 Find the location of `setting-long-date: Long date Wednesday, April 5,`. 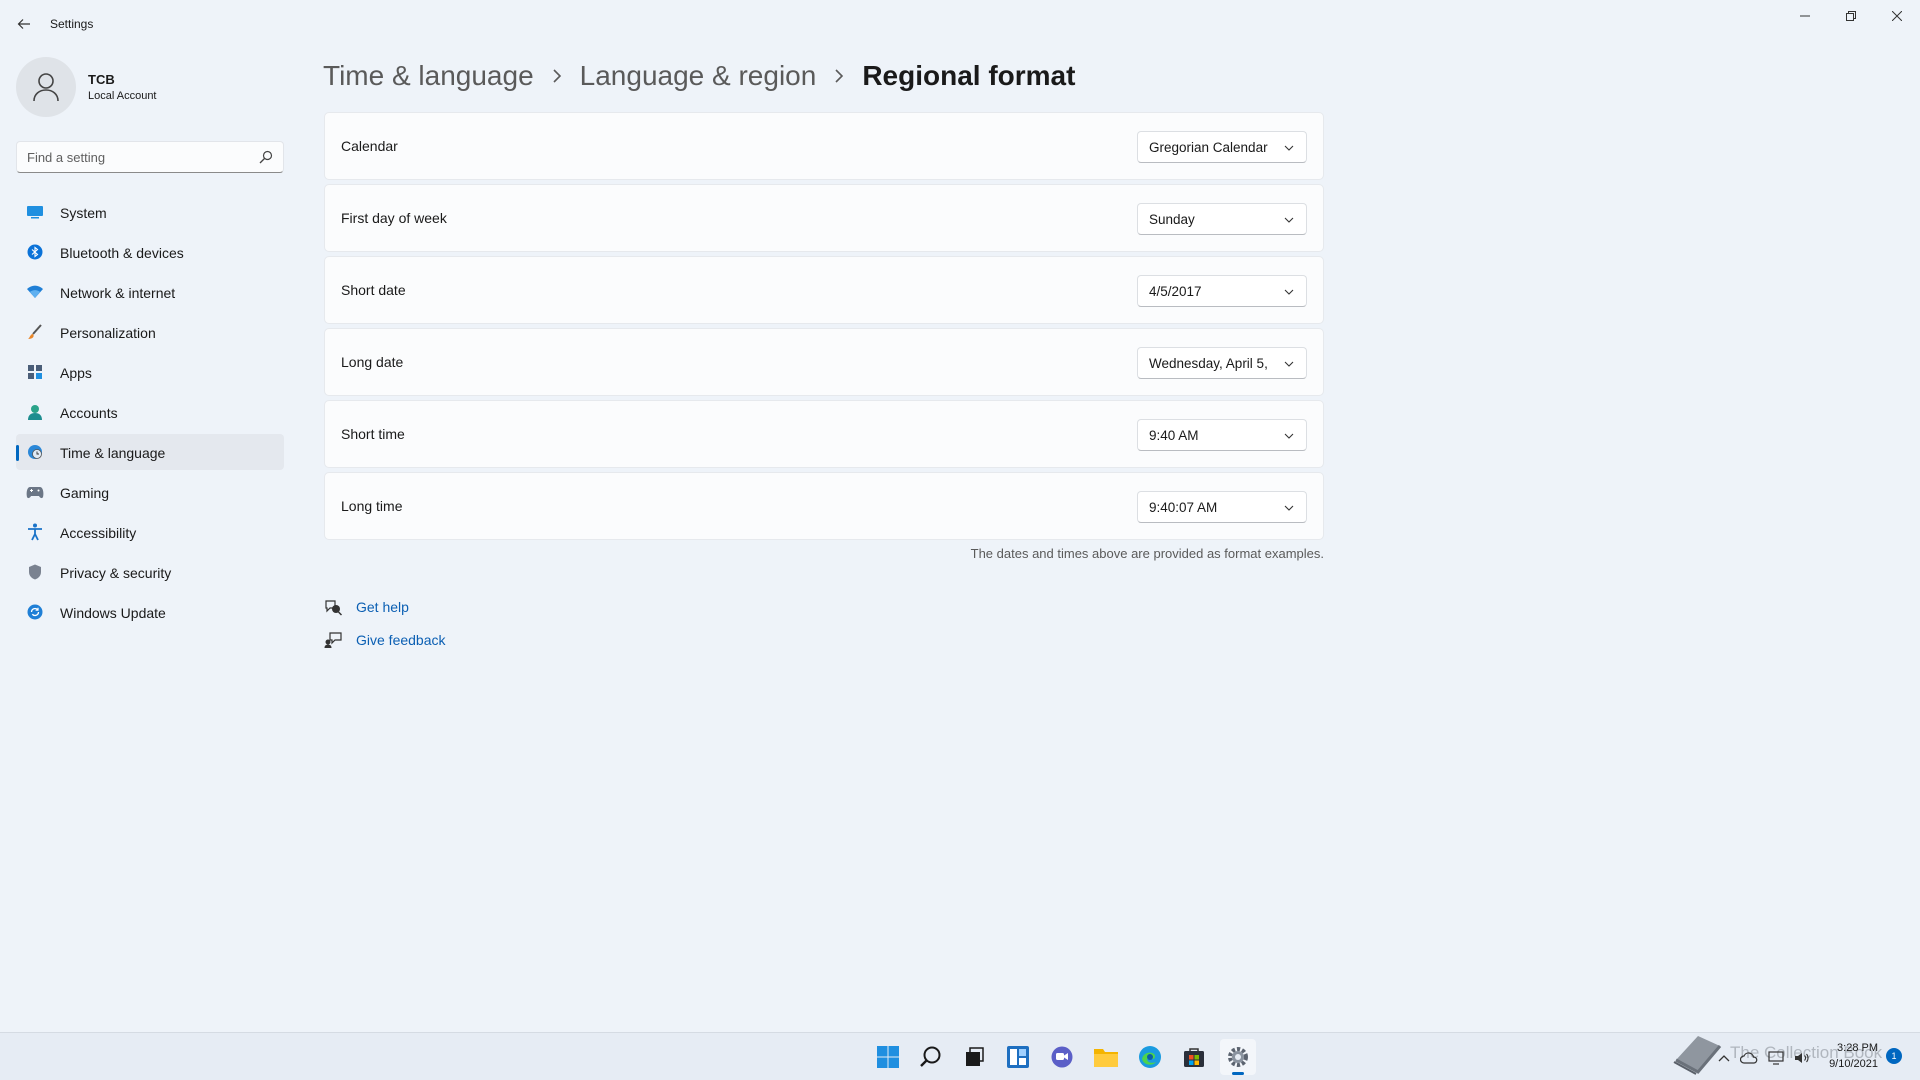

setting-long-date: Long date Wednesday, April 5, is located at coordinates (824, 362).